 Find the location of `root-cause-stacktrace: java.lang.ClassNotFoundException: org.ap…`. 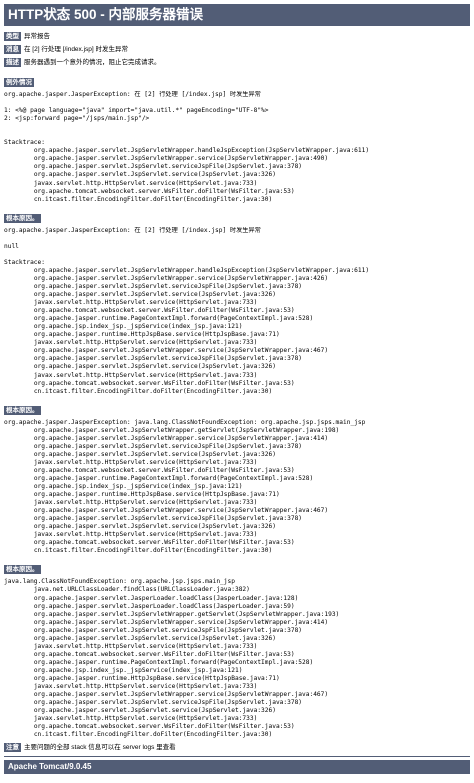

root-cause-stacktrace: java.lang.ClassNotFoundException: org.ap… is located at coordinates (172, 658).